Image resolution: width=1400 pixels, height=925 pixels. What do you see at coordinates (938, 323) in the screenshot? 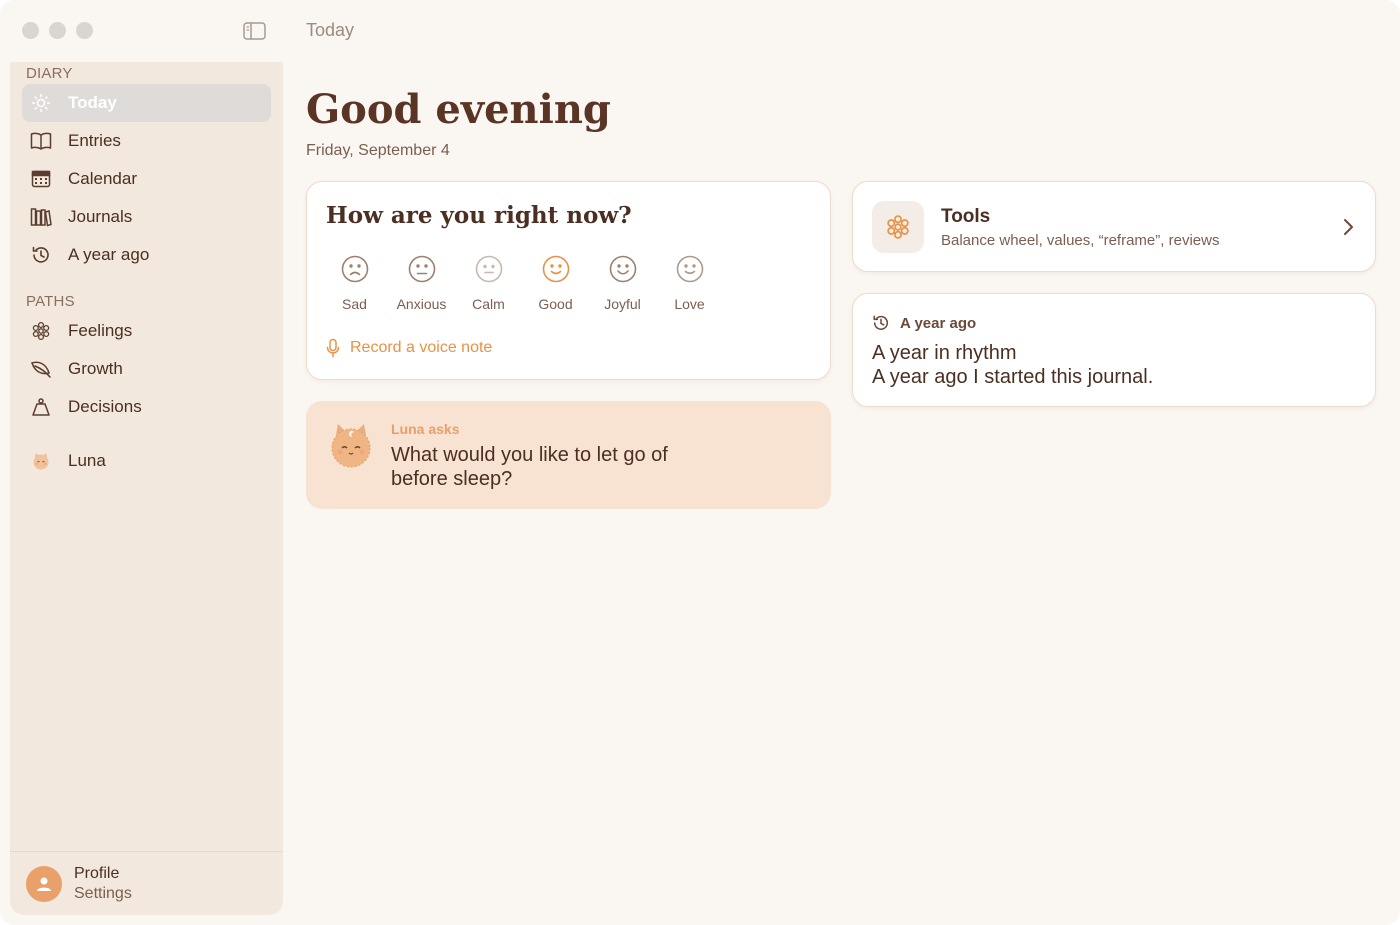
I see `year-ago-heading-label: A year ago` at bounding box center [938, 323].